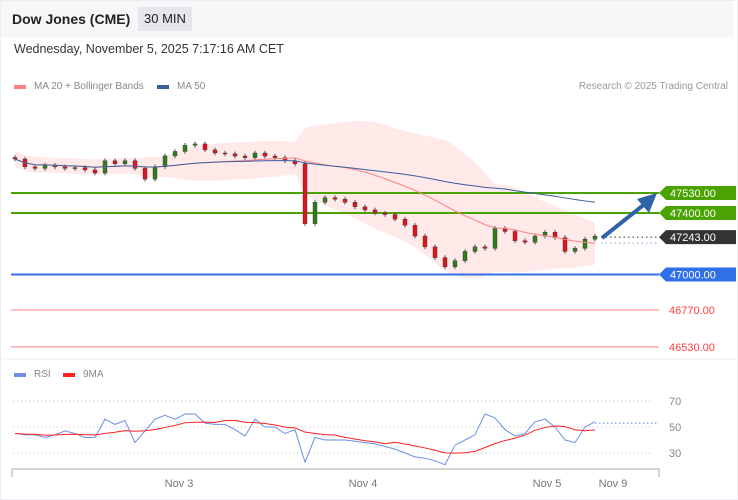 The width and height of the screenshot is (738, 500). What do you see at coordinates (692, 311) in the screenshot?
I see `level-label: 46770.00` at bounding box center [692, 311].